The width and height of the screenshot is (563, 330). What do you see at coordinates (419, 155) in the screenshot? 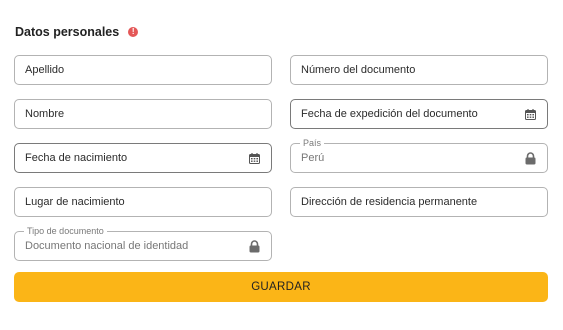
I see `pais-field: País Perú` at bounding box center [419, 155].